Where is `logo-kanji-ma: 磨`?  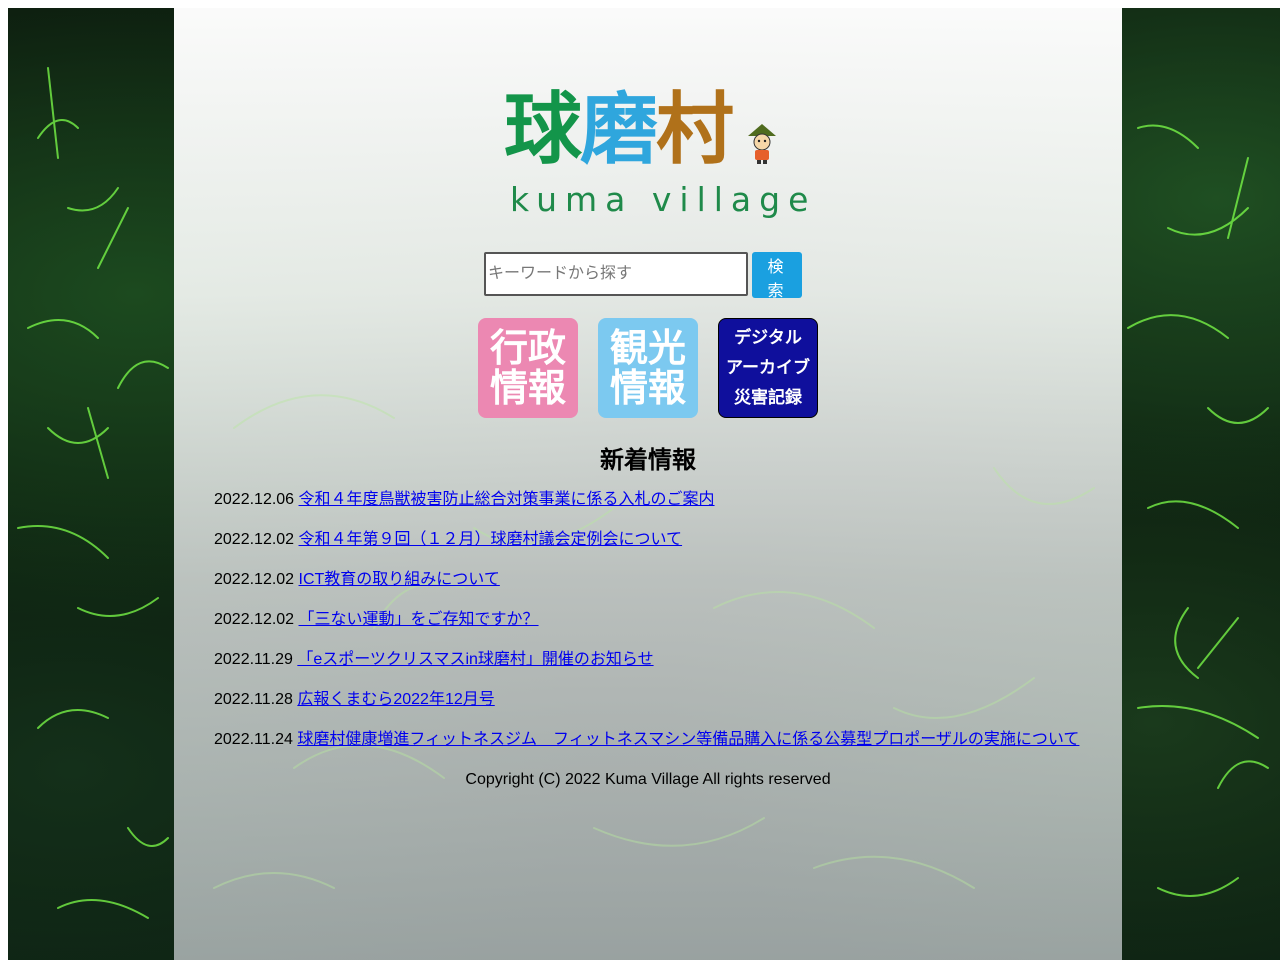
logo-kanji-ma: 磨 is located at coordinates (619, 130).